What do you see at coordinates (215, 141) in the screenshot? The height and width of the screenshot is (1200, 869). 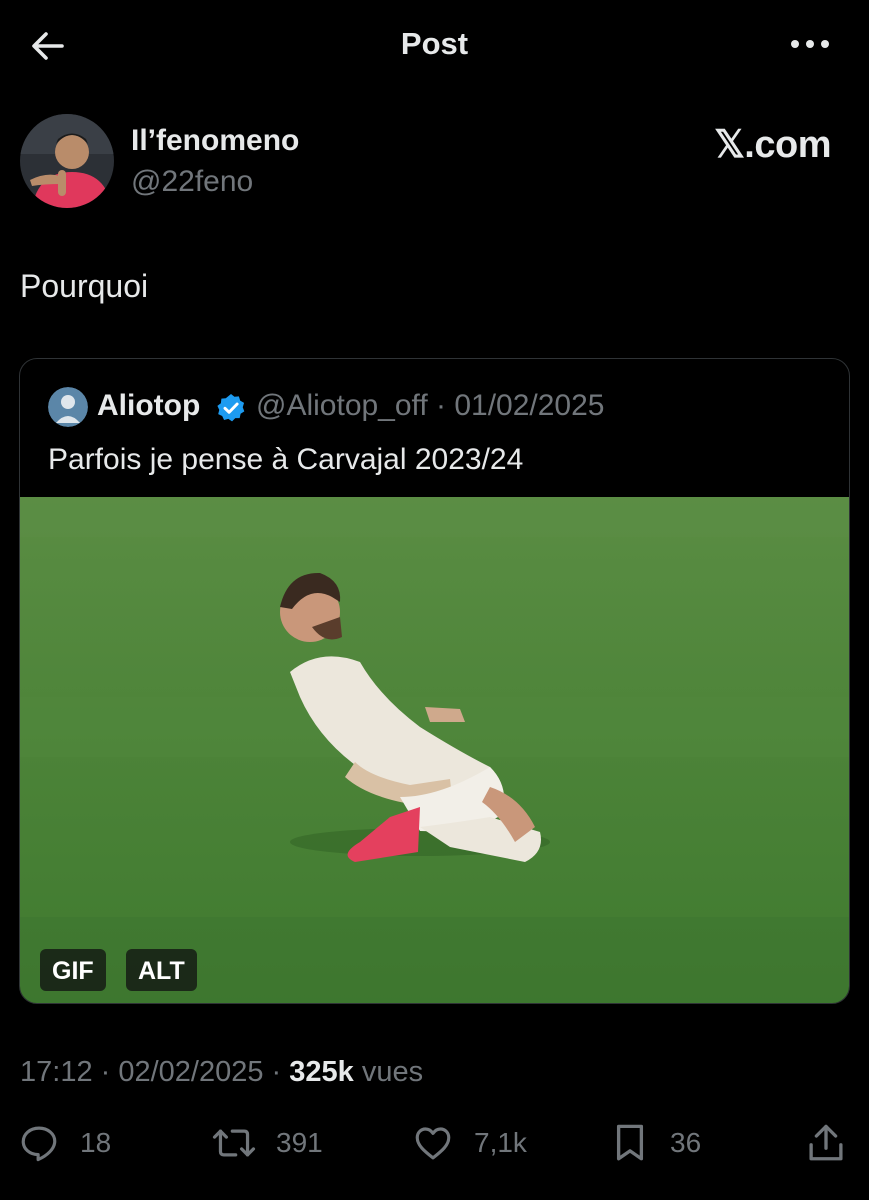 I see `author-name: Il’fenomeno` at bounding box center [215, 141].